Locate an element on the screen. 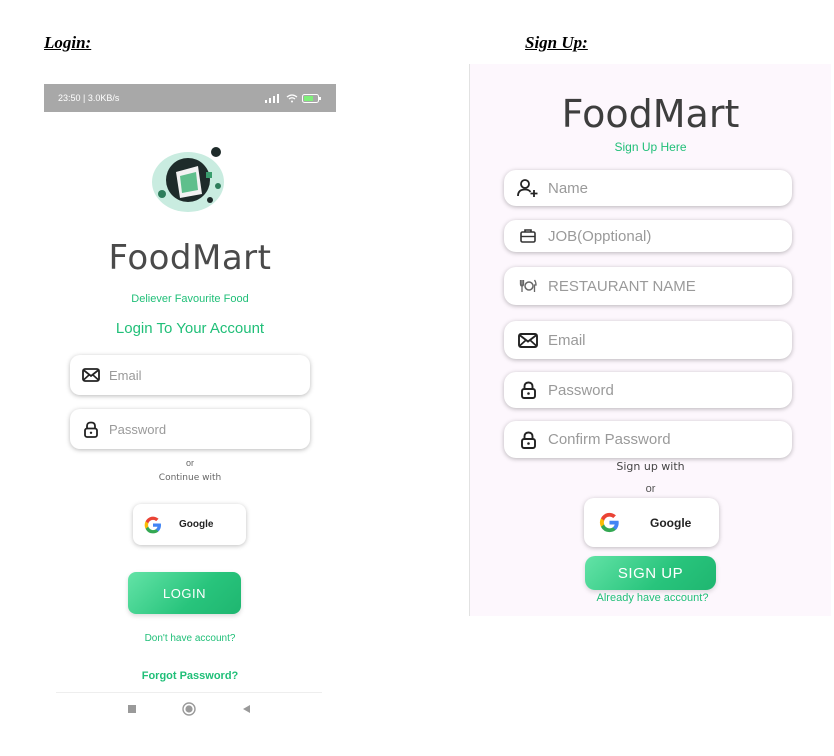 This screenshot has width=834, height=756. nav-back-icon is located at coordinates (246, 709).